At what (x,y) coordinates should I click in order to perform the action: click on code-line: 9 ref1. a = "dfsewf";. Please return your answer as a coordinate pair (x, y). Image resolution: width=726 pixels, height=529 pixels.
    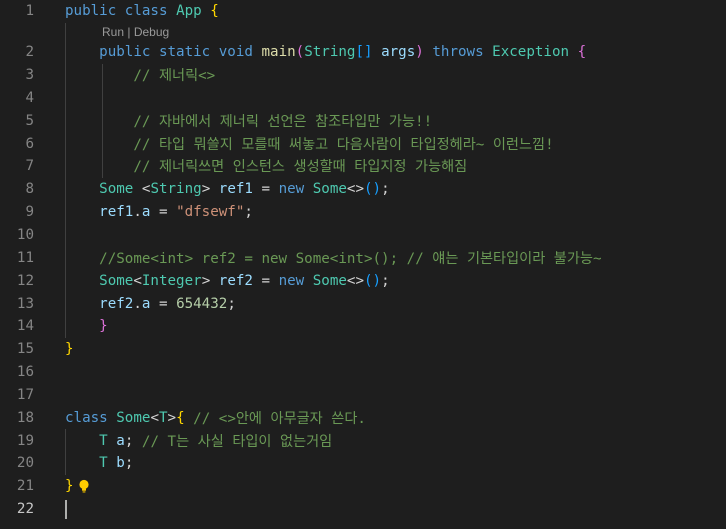
    Looking at the image, I should click on (363, 212).